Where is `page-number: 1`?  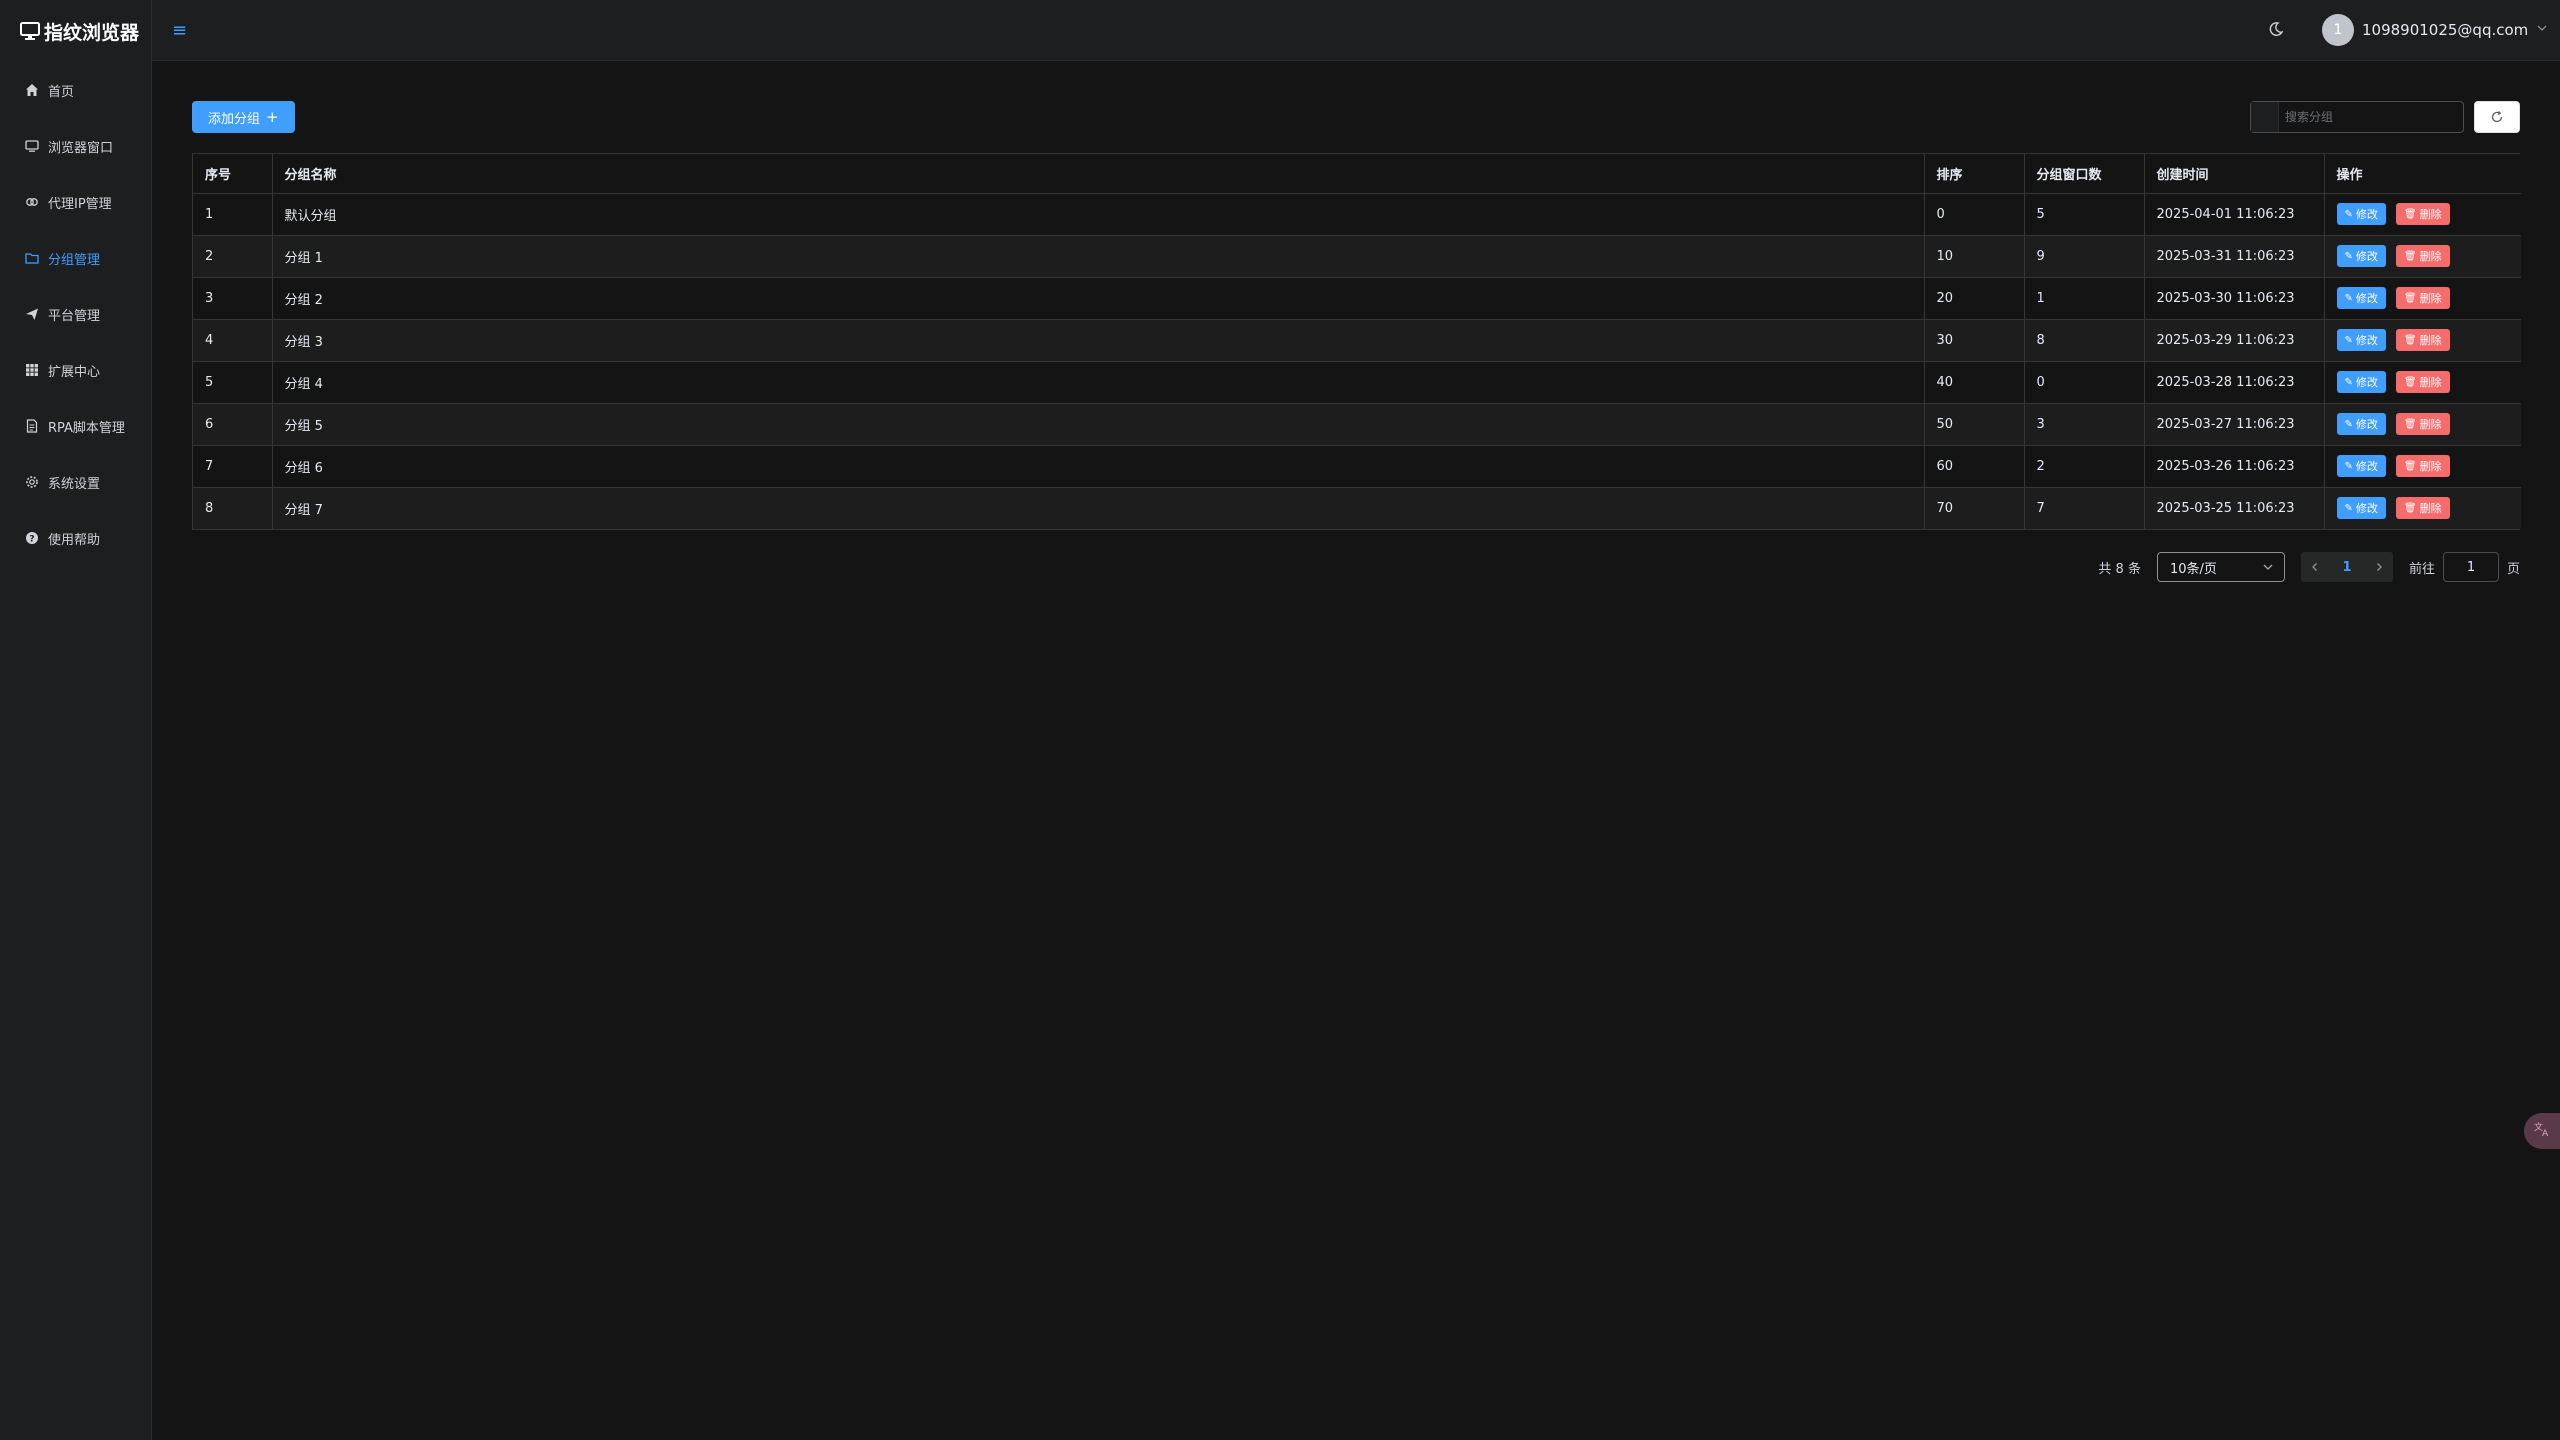 page-number: 1 is located at coordinates (2347, 567).